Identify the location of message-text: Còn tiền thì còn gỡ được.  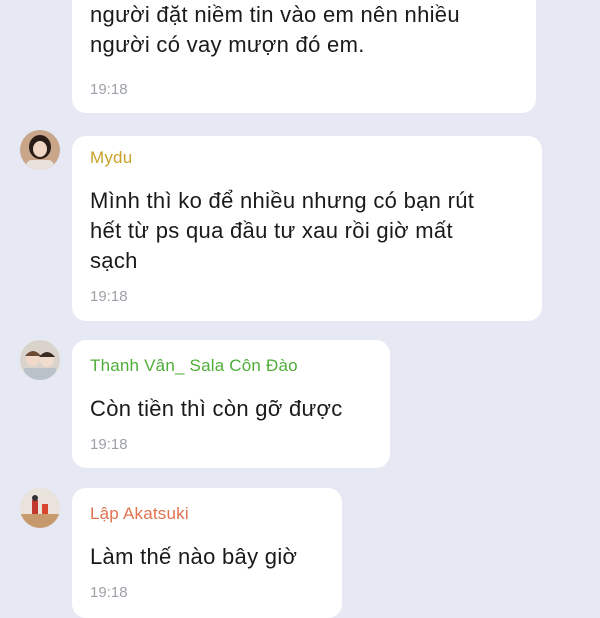
(216, 409).